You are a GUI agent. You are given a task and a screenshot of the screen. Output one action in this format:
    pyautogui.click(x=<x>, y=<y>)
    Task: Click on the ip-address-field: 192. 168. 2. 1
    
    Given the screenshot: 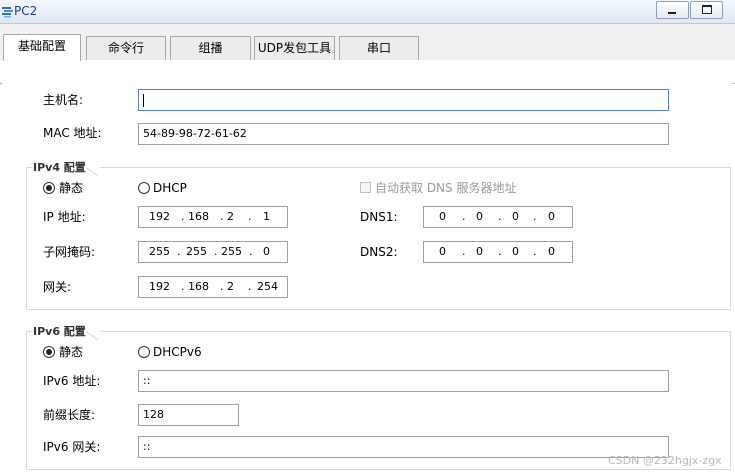 What is the action you would take?
    pyautogui.click(x=213, y=217)
    